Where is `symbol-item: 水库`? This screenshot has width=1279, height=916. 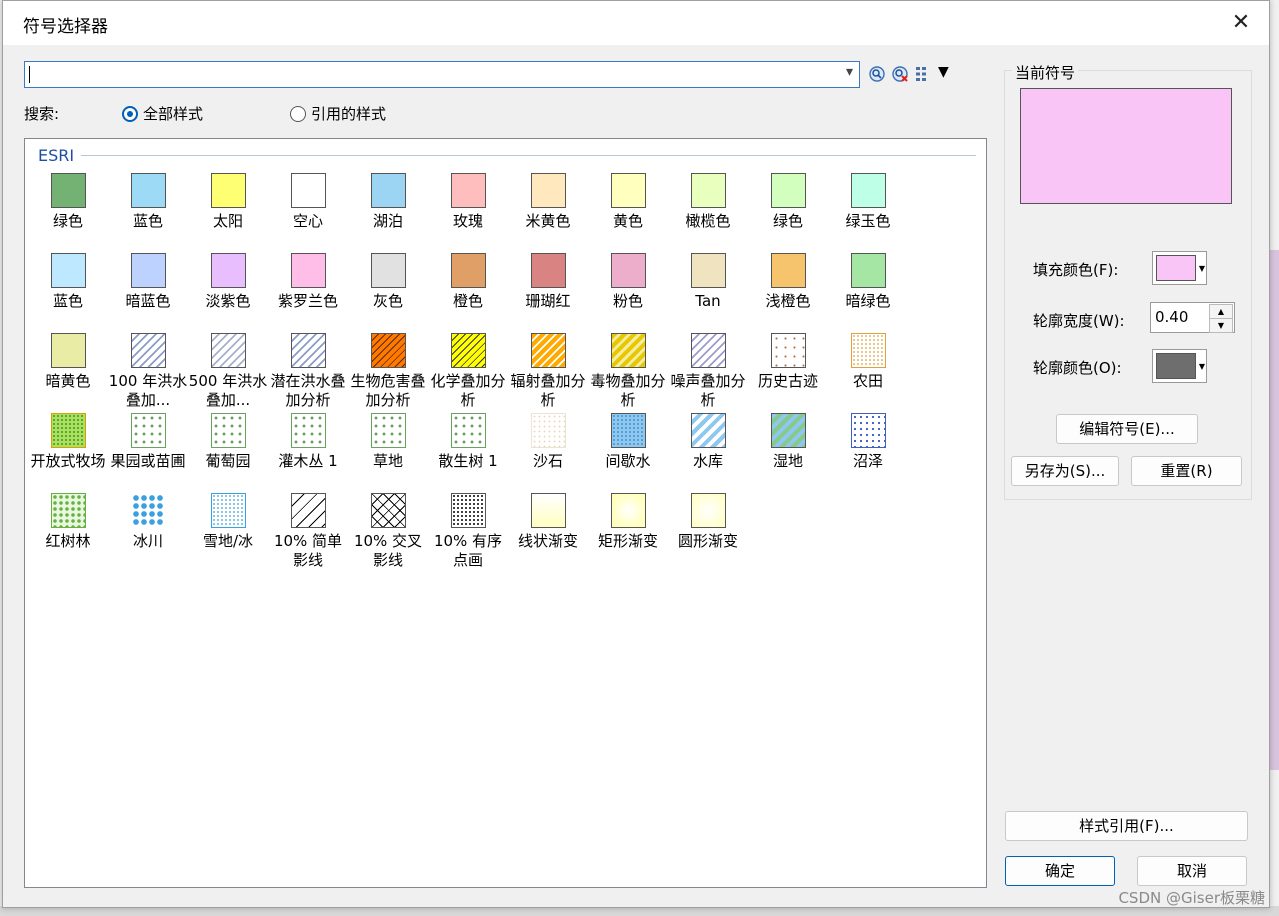 symbol-item: 水库 is located at coordinates (708, 442).